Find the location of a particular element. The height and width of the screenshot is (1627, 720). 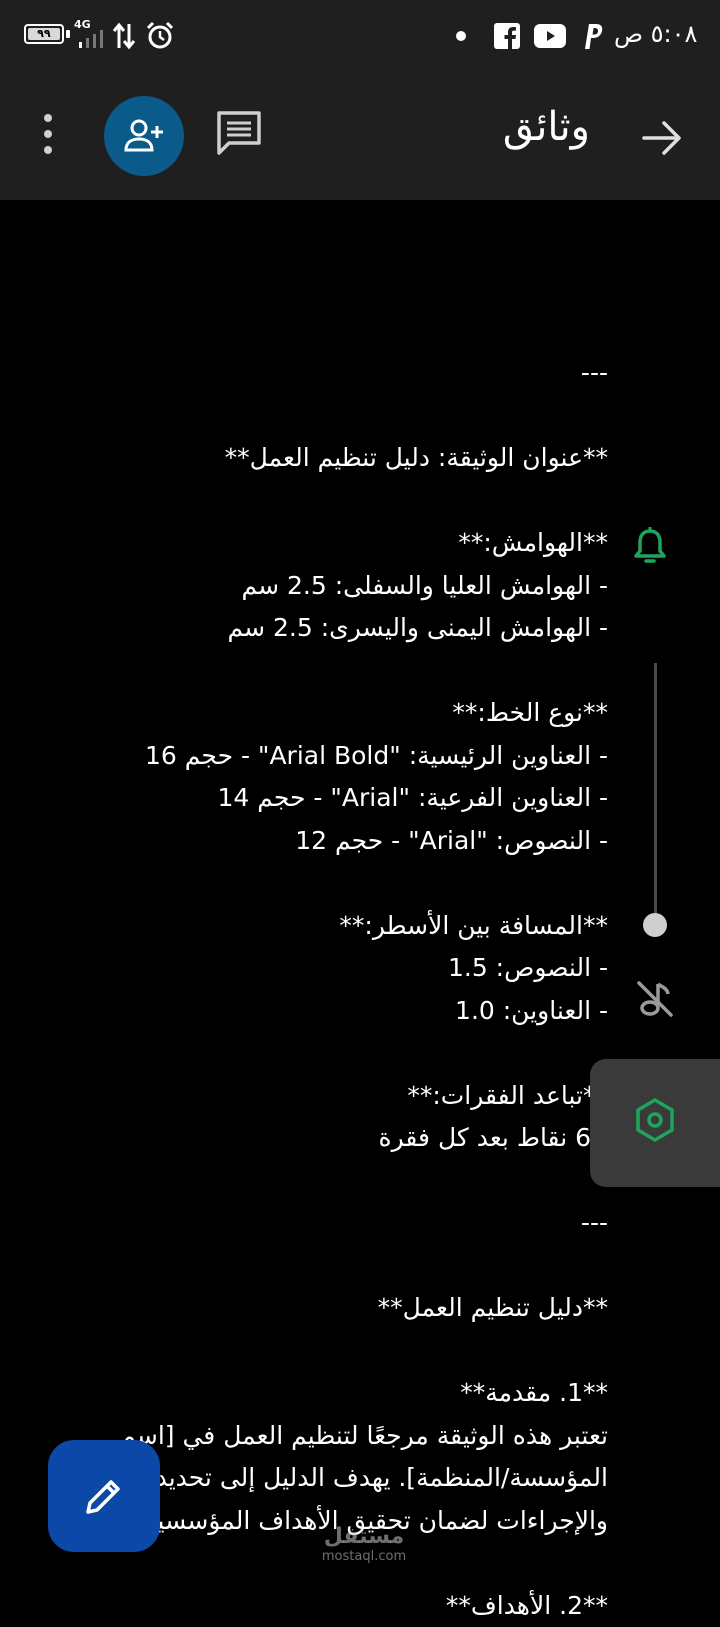

comment-icon is located at coordinates (239, 133).